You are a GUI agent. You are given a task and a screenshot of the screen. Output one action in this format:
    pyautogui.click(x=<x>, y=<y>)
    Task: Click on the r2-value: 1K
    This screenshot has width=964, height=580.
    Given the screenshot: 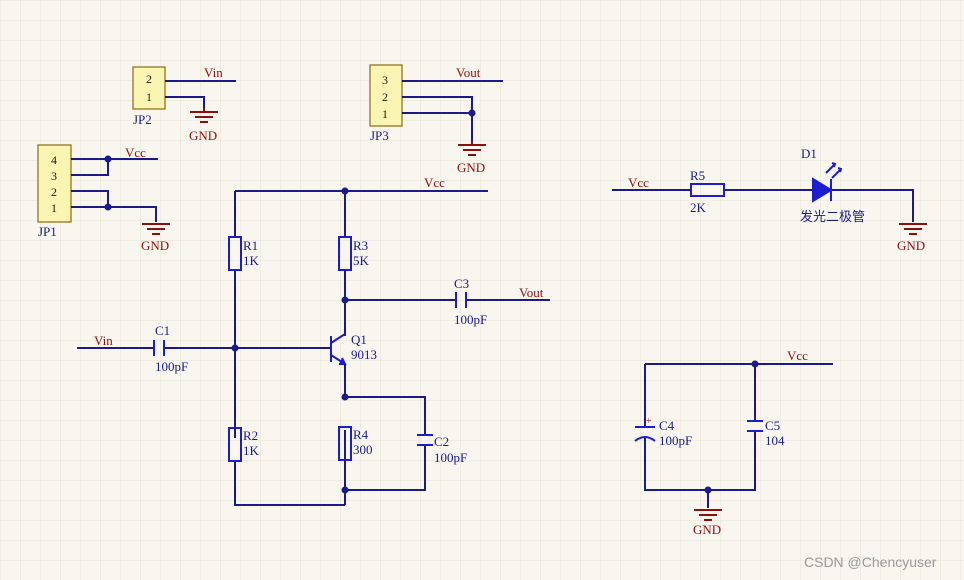 What is the action you would take?
    pyautogui.click(x=251, y=450)
    